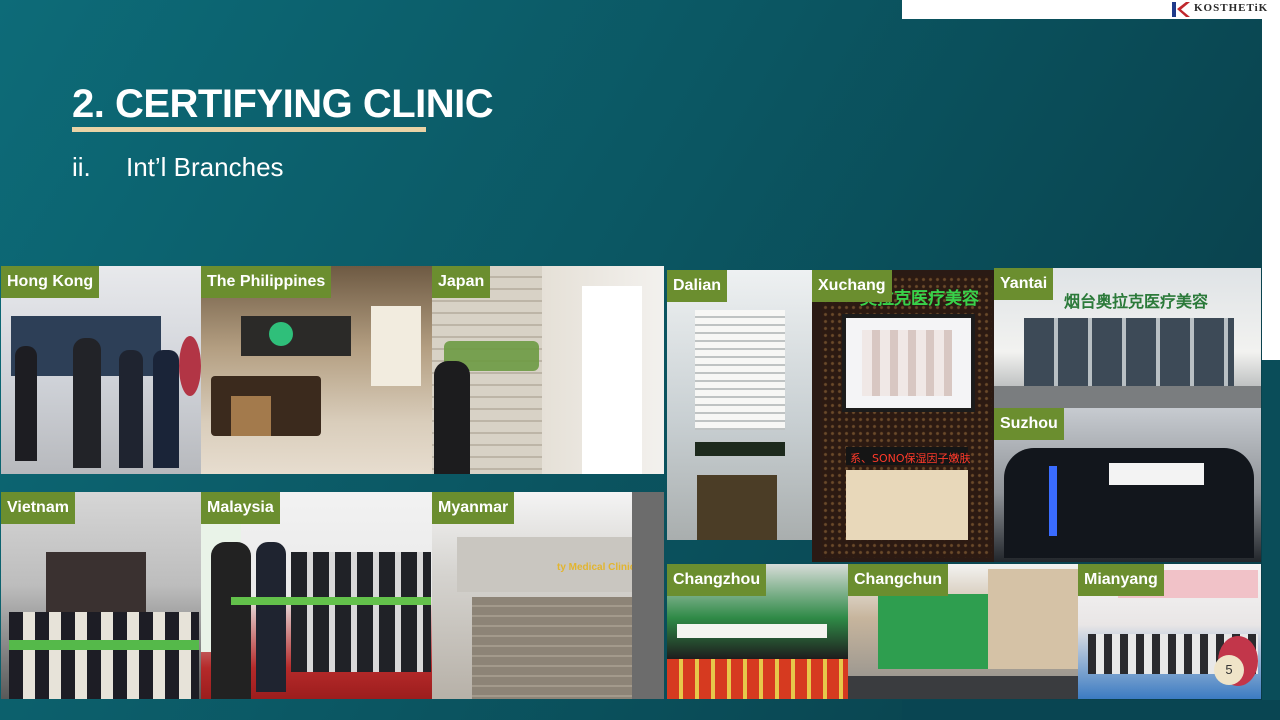  I want to click on subtitle-number: ii., so click(81, 167).